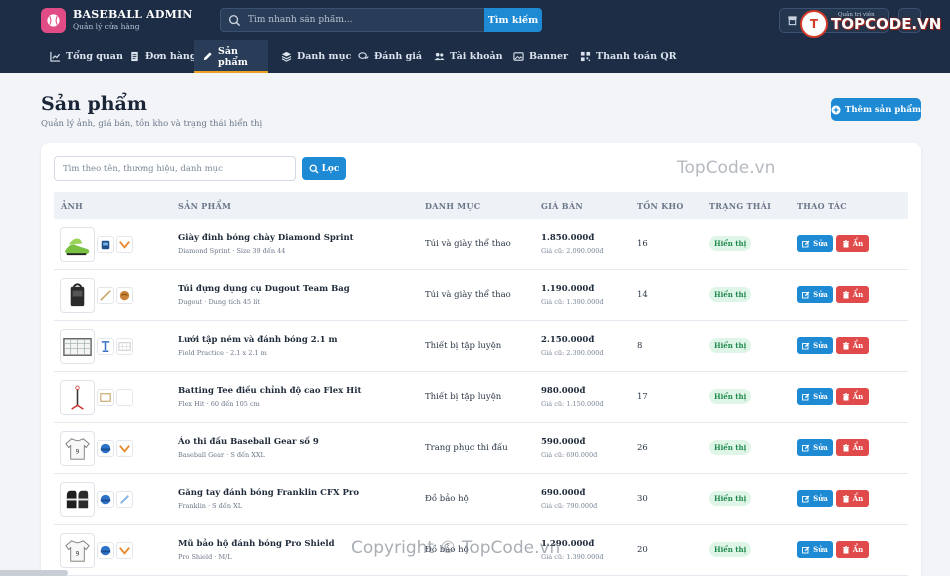 Image resolution: width=950 pixels, height=576 pixels. What do you see at coordinates (133, 14) in the screenshot?
I see `brand-name: BASEBALL ADMIN` at bounding box center [133, 14].